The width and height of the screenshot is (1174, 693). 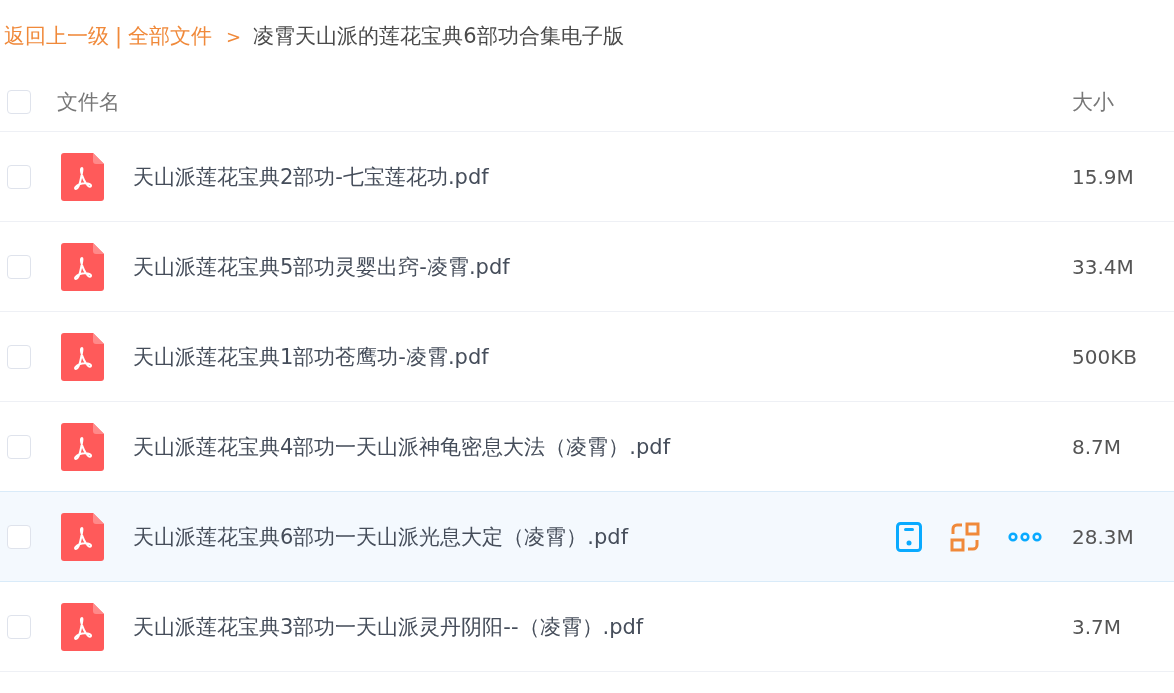 I want to click on file-name: 天山派莲花宝典3部功一天山派灵丹阴阳--（凌霄）.pdf, so click(x=602, y=626).